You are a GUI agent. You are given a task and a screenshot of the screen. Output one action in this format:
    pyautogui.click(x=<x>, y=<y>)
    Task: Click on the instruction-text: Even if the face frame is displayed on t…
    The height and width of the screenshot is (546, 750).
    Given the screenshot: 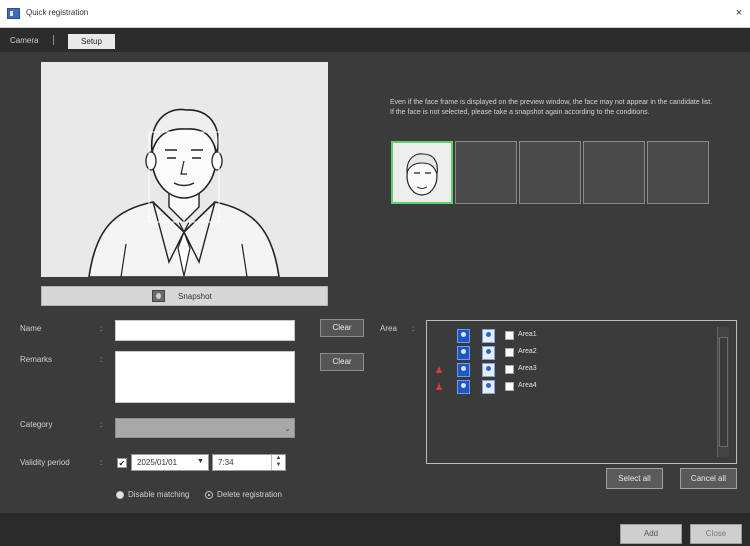 What is the action you would take?
    pyautogui.click(x=551, y=107)
    